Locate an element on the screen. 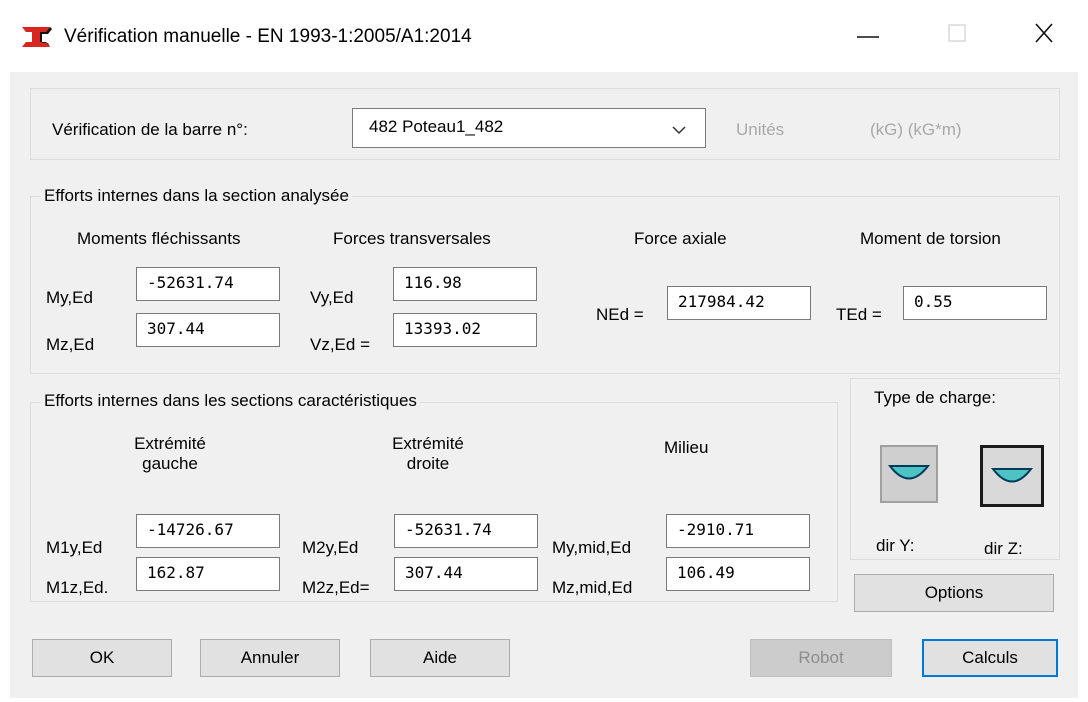 The image size is (1088, 702). load-dir-y-button is located at coordinates (909, 474).